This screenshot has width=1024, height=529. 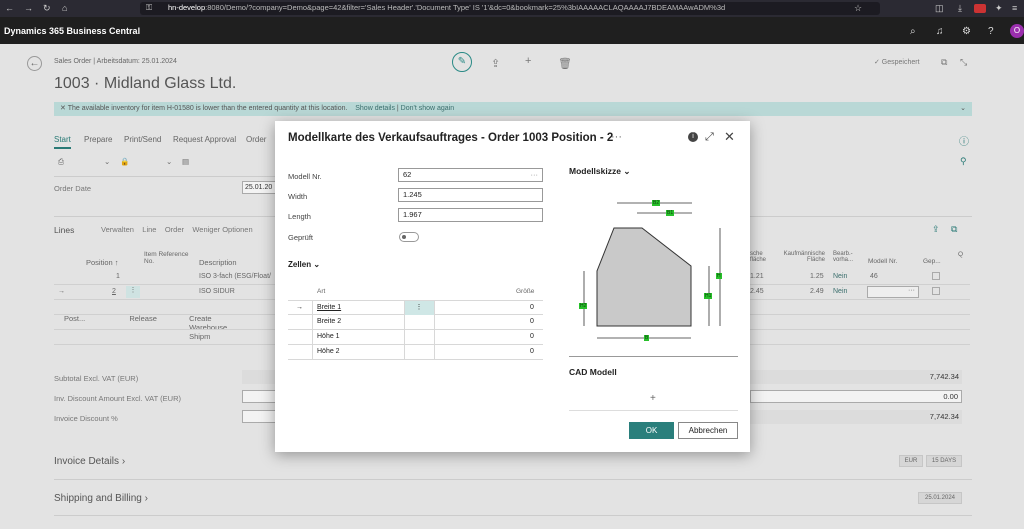 I want to click on sketch-label-h1: H1, so click(x=708, y=296).